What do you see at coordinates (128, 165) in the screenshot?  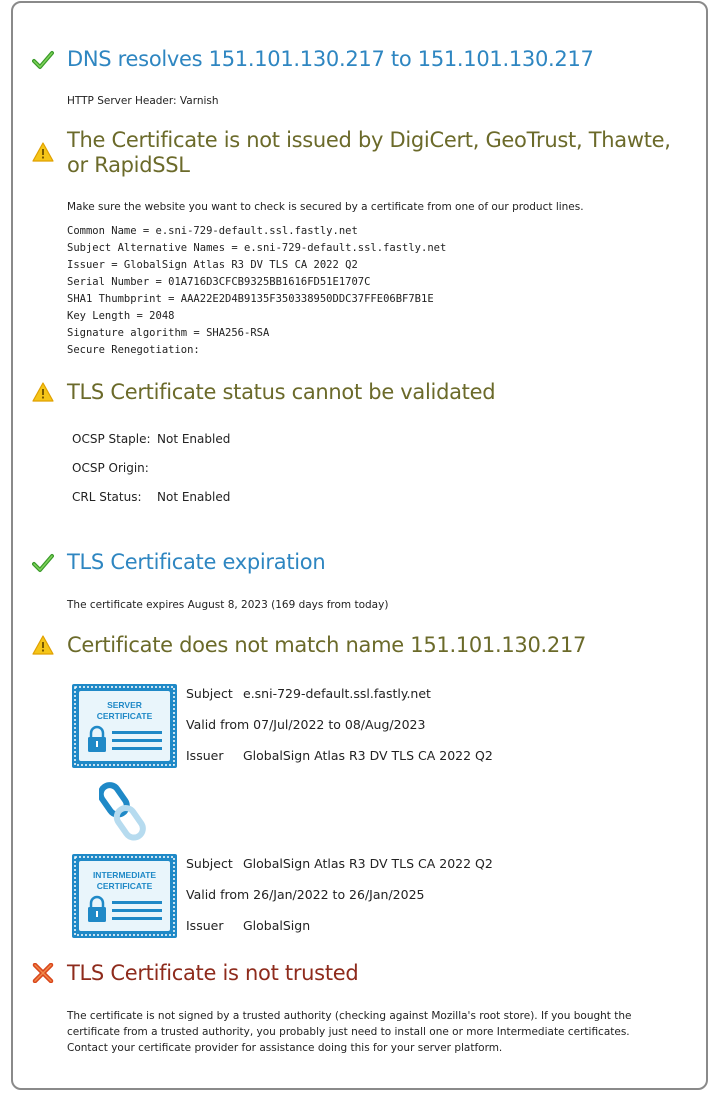 I see `issuer-heading-line2: or RapidSSL` at bounding box center [128, 165].